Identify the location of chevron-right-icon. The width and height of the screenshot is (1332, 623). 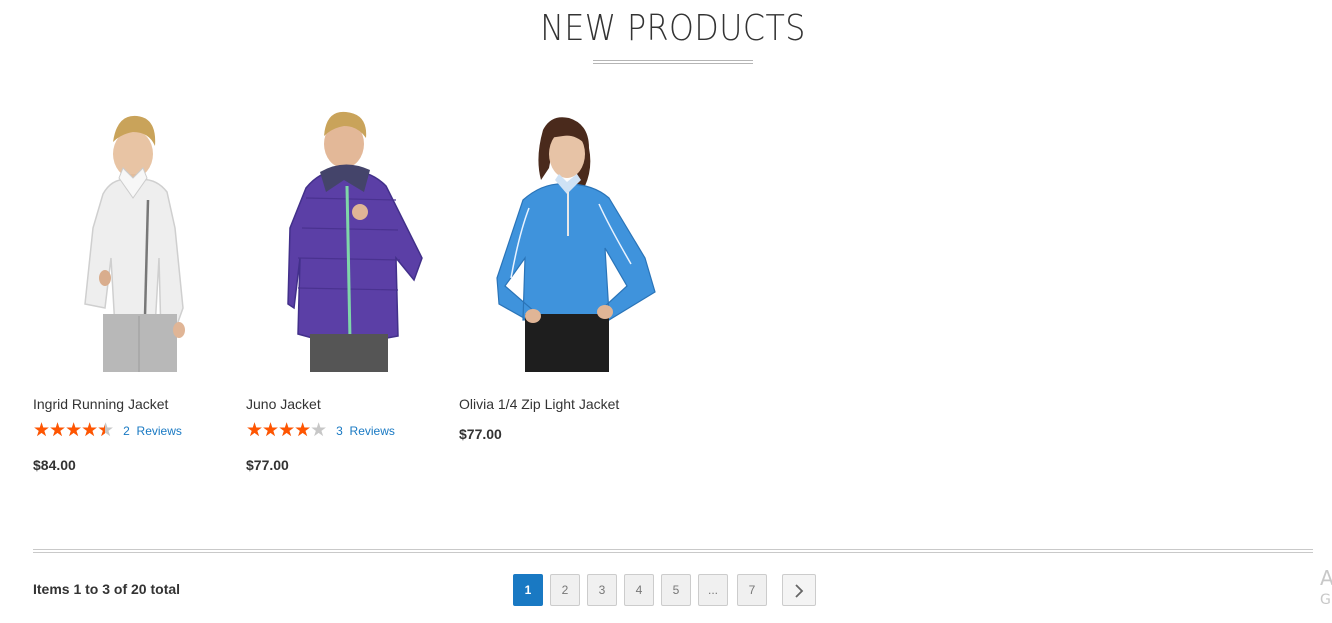
(799, 591).